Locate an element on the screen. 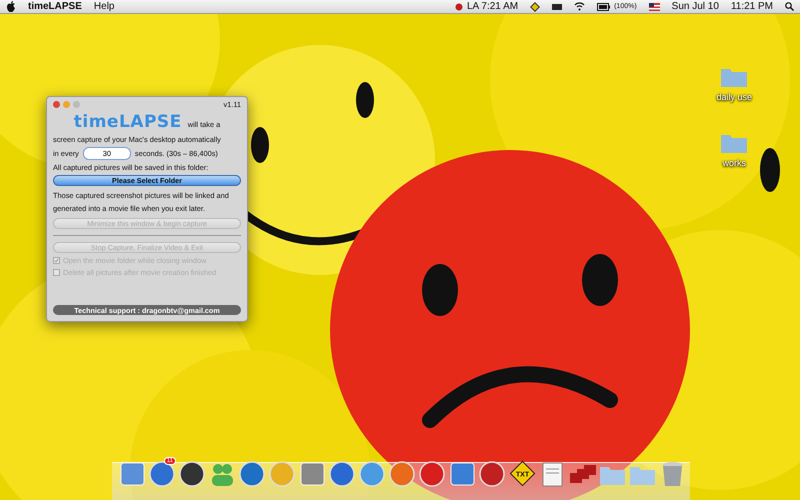  close-button is located at coordinates (56, 104).